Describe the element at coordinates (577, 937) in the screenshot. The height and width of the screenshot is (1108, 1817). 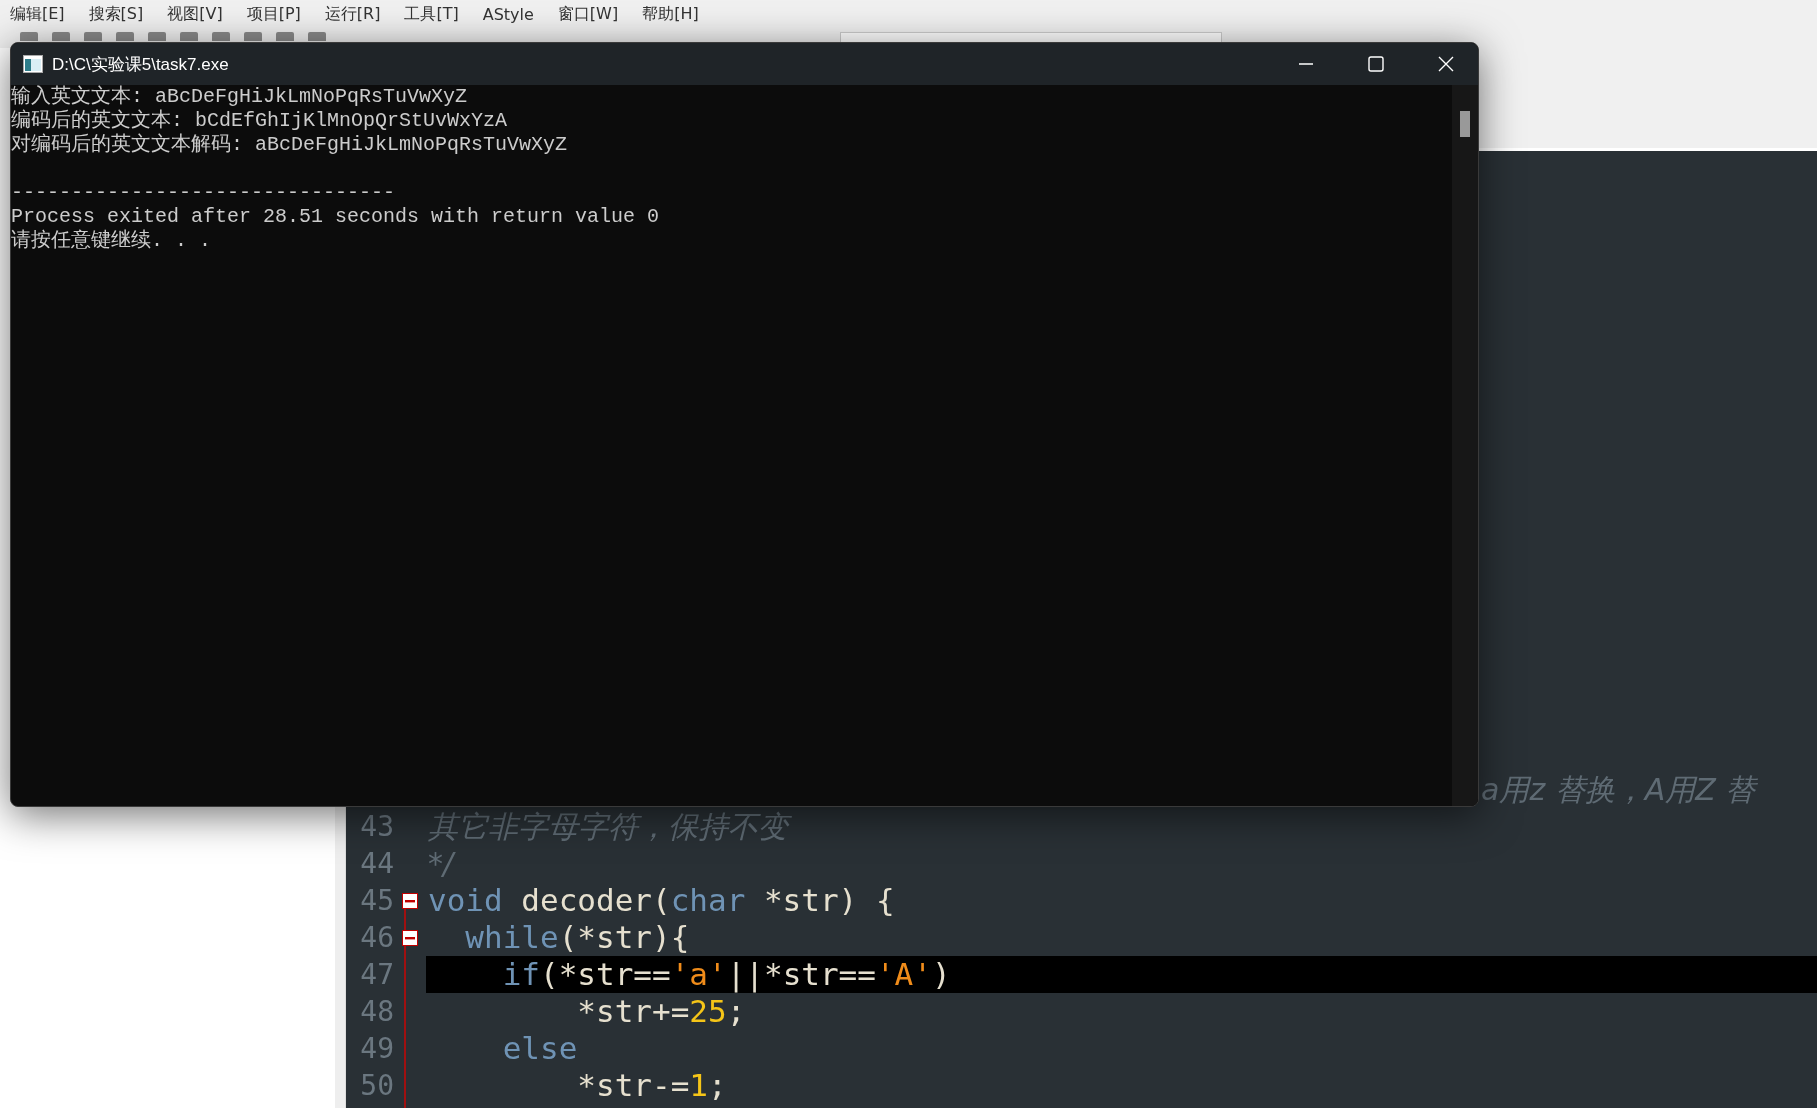
I see `code-line: while(*str){` at that location.